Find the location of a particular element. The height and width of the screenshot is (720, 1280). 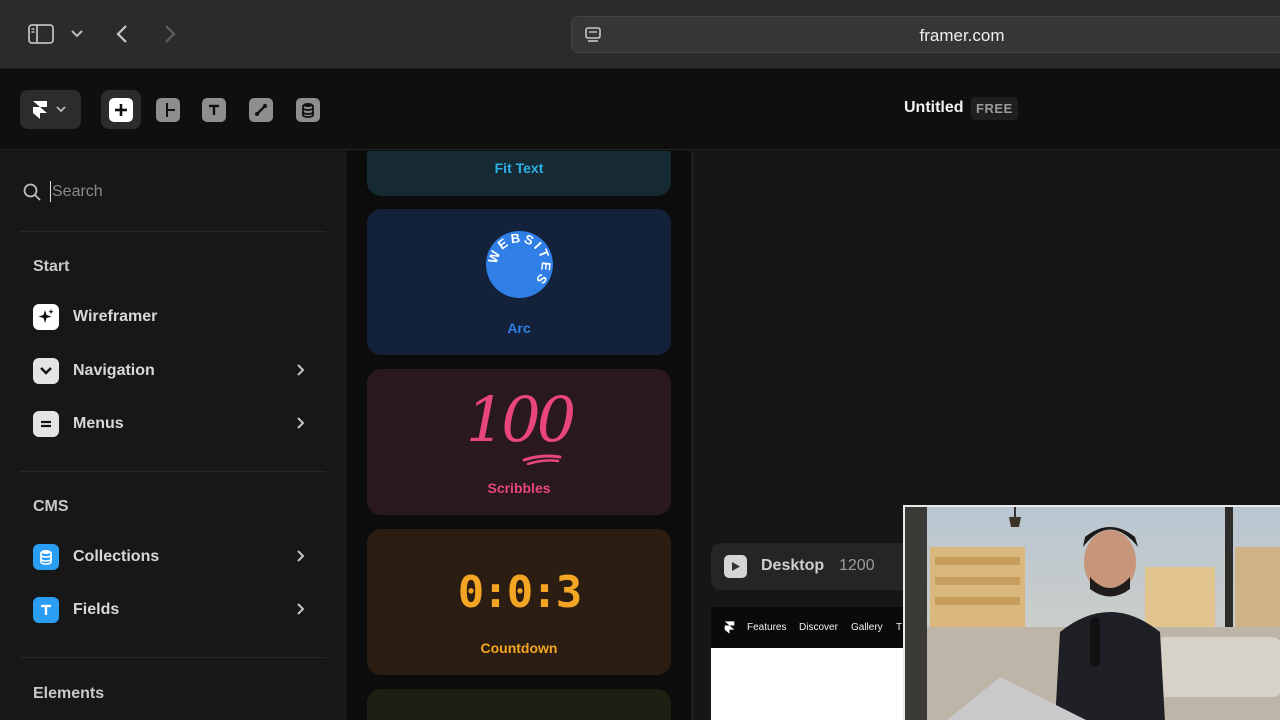

insert-button is located at coordinates (121, 109).